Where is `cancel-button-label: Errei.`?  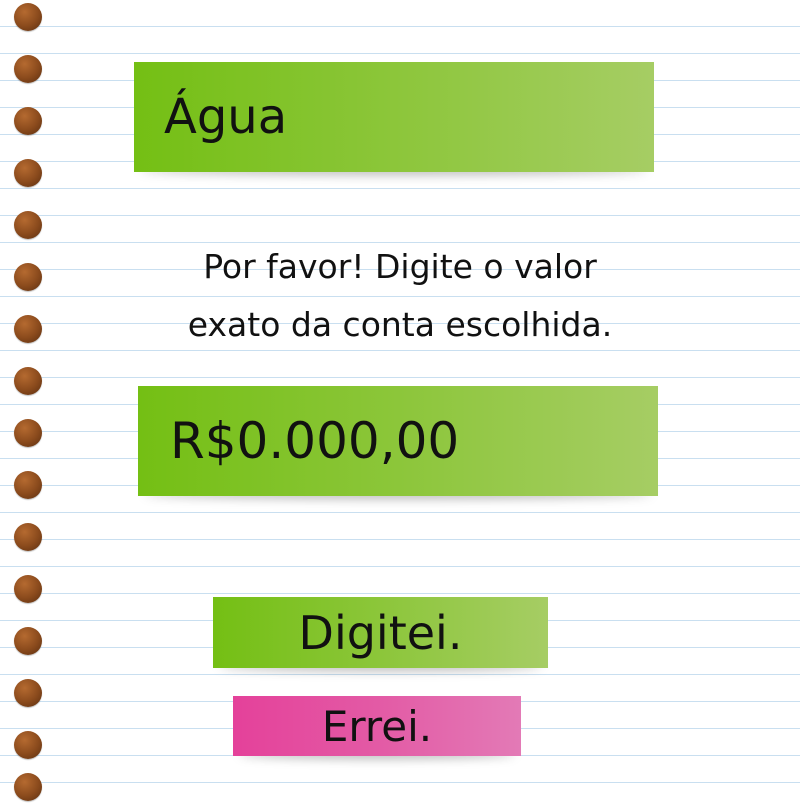 cancel-button-label: Errei. is located at coordinates (377, 726).